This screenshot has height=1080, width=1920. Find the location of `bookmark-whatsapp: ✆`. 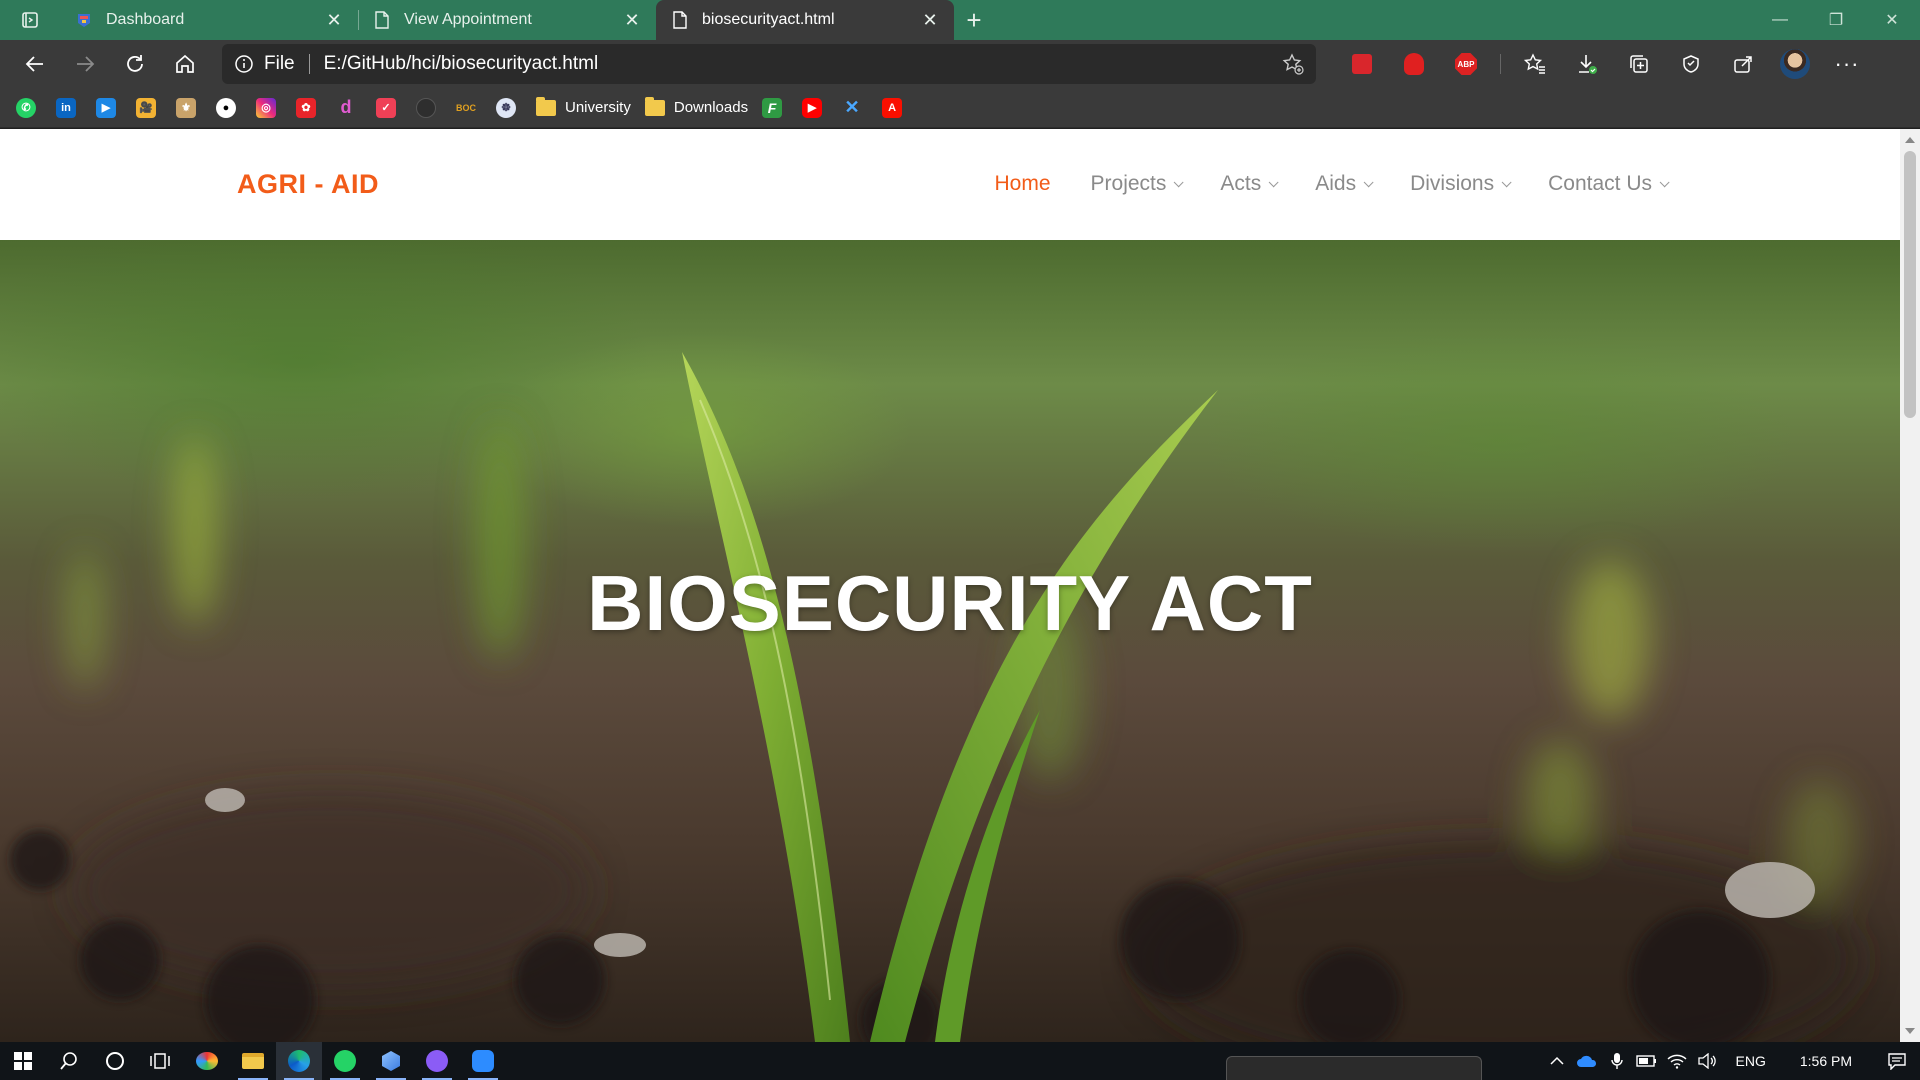

bookmark-whatsapp: ✆ is located at coordinates (29, 108).